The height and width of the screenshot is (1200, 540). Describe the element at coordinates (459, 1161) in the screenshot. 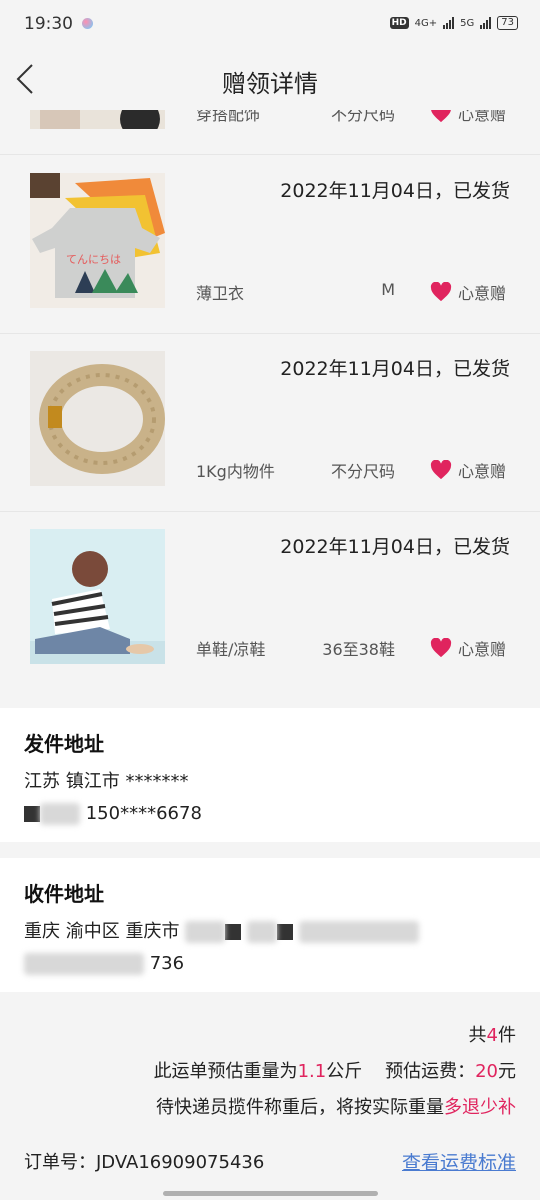

I see `shipping-standard-link: 查看运费标准` at that location.